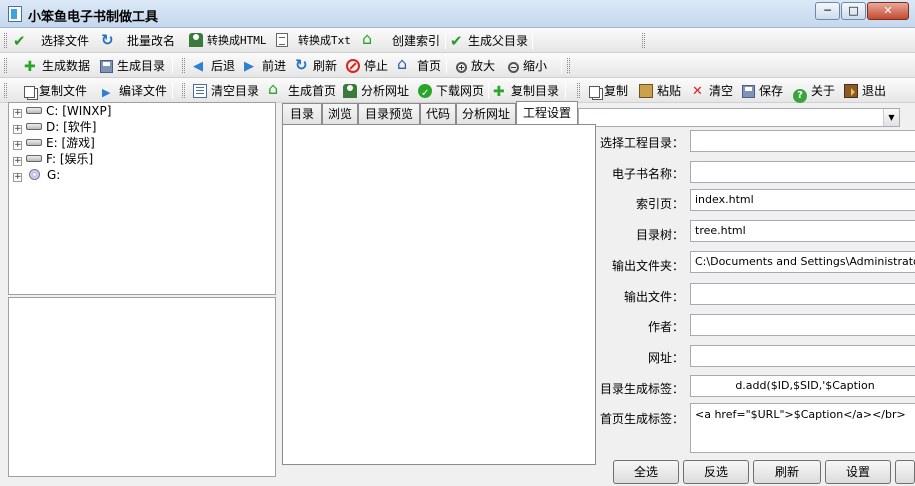  Describe the element at coordinates (475, 66) in the screenshot. I see `zoom-in-button: 放大` at that location.